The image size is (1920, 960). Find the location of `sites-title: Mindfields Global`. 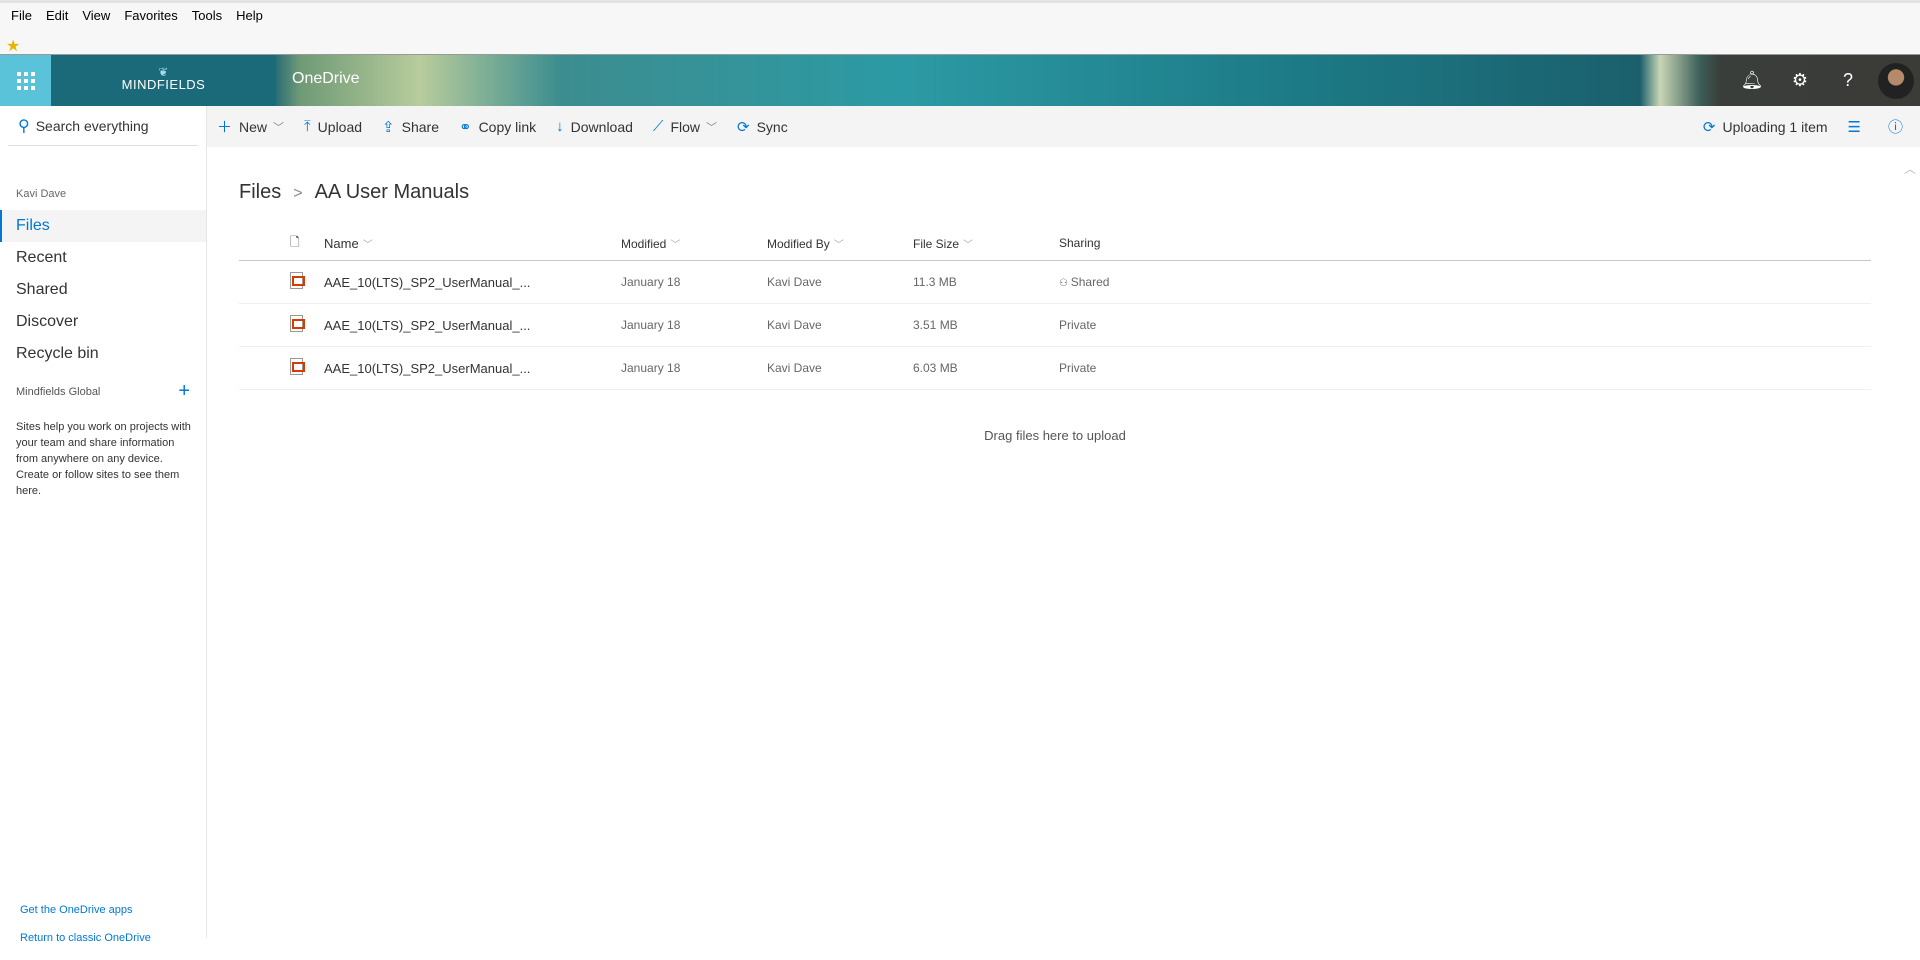

sites-title: Mindfields Global is located at coordinates (58, 392).